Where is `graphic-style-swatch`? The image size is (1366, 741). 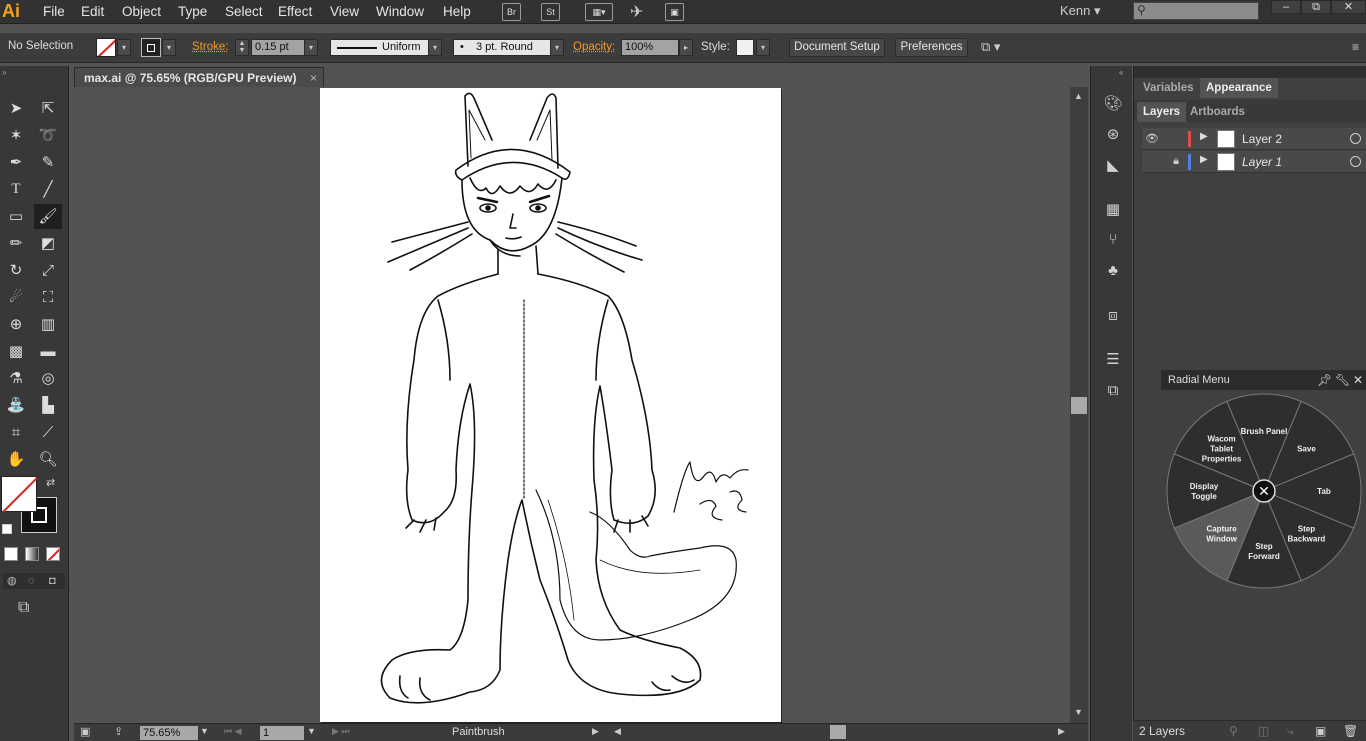
graphic-style-swatch is located at coordinates (745, 47).